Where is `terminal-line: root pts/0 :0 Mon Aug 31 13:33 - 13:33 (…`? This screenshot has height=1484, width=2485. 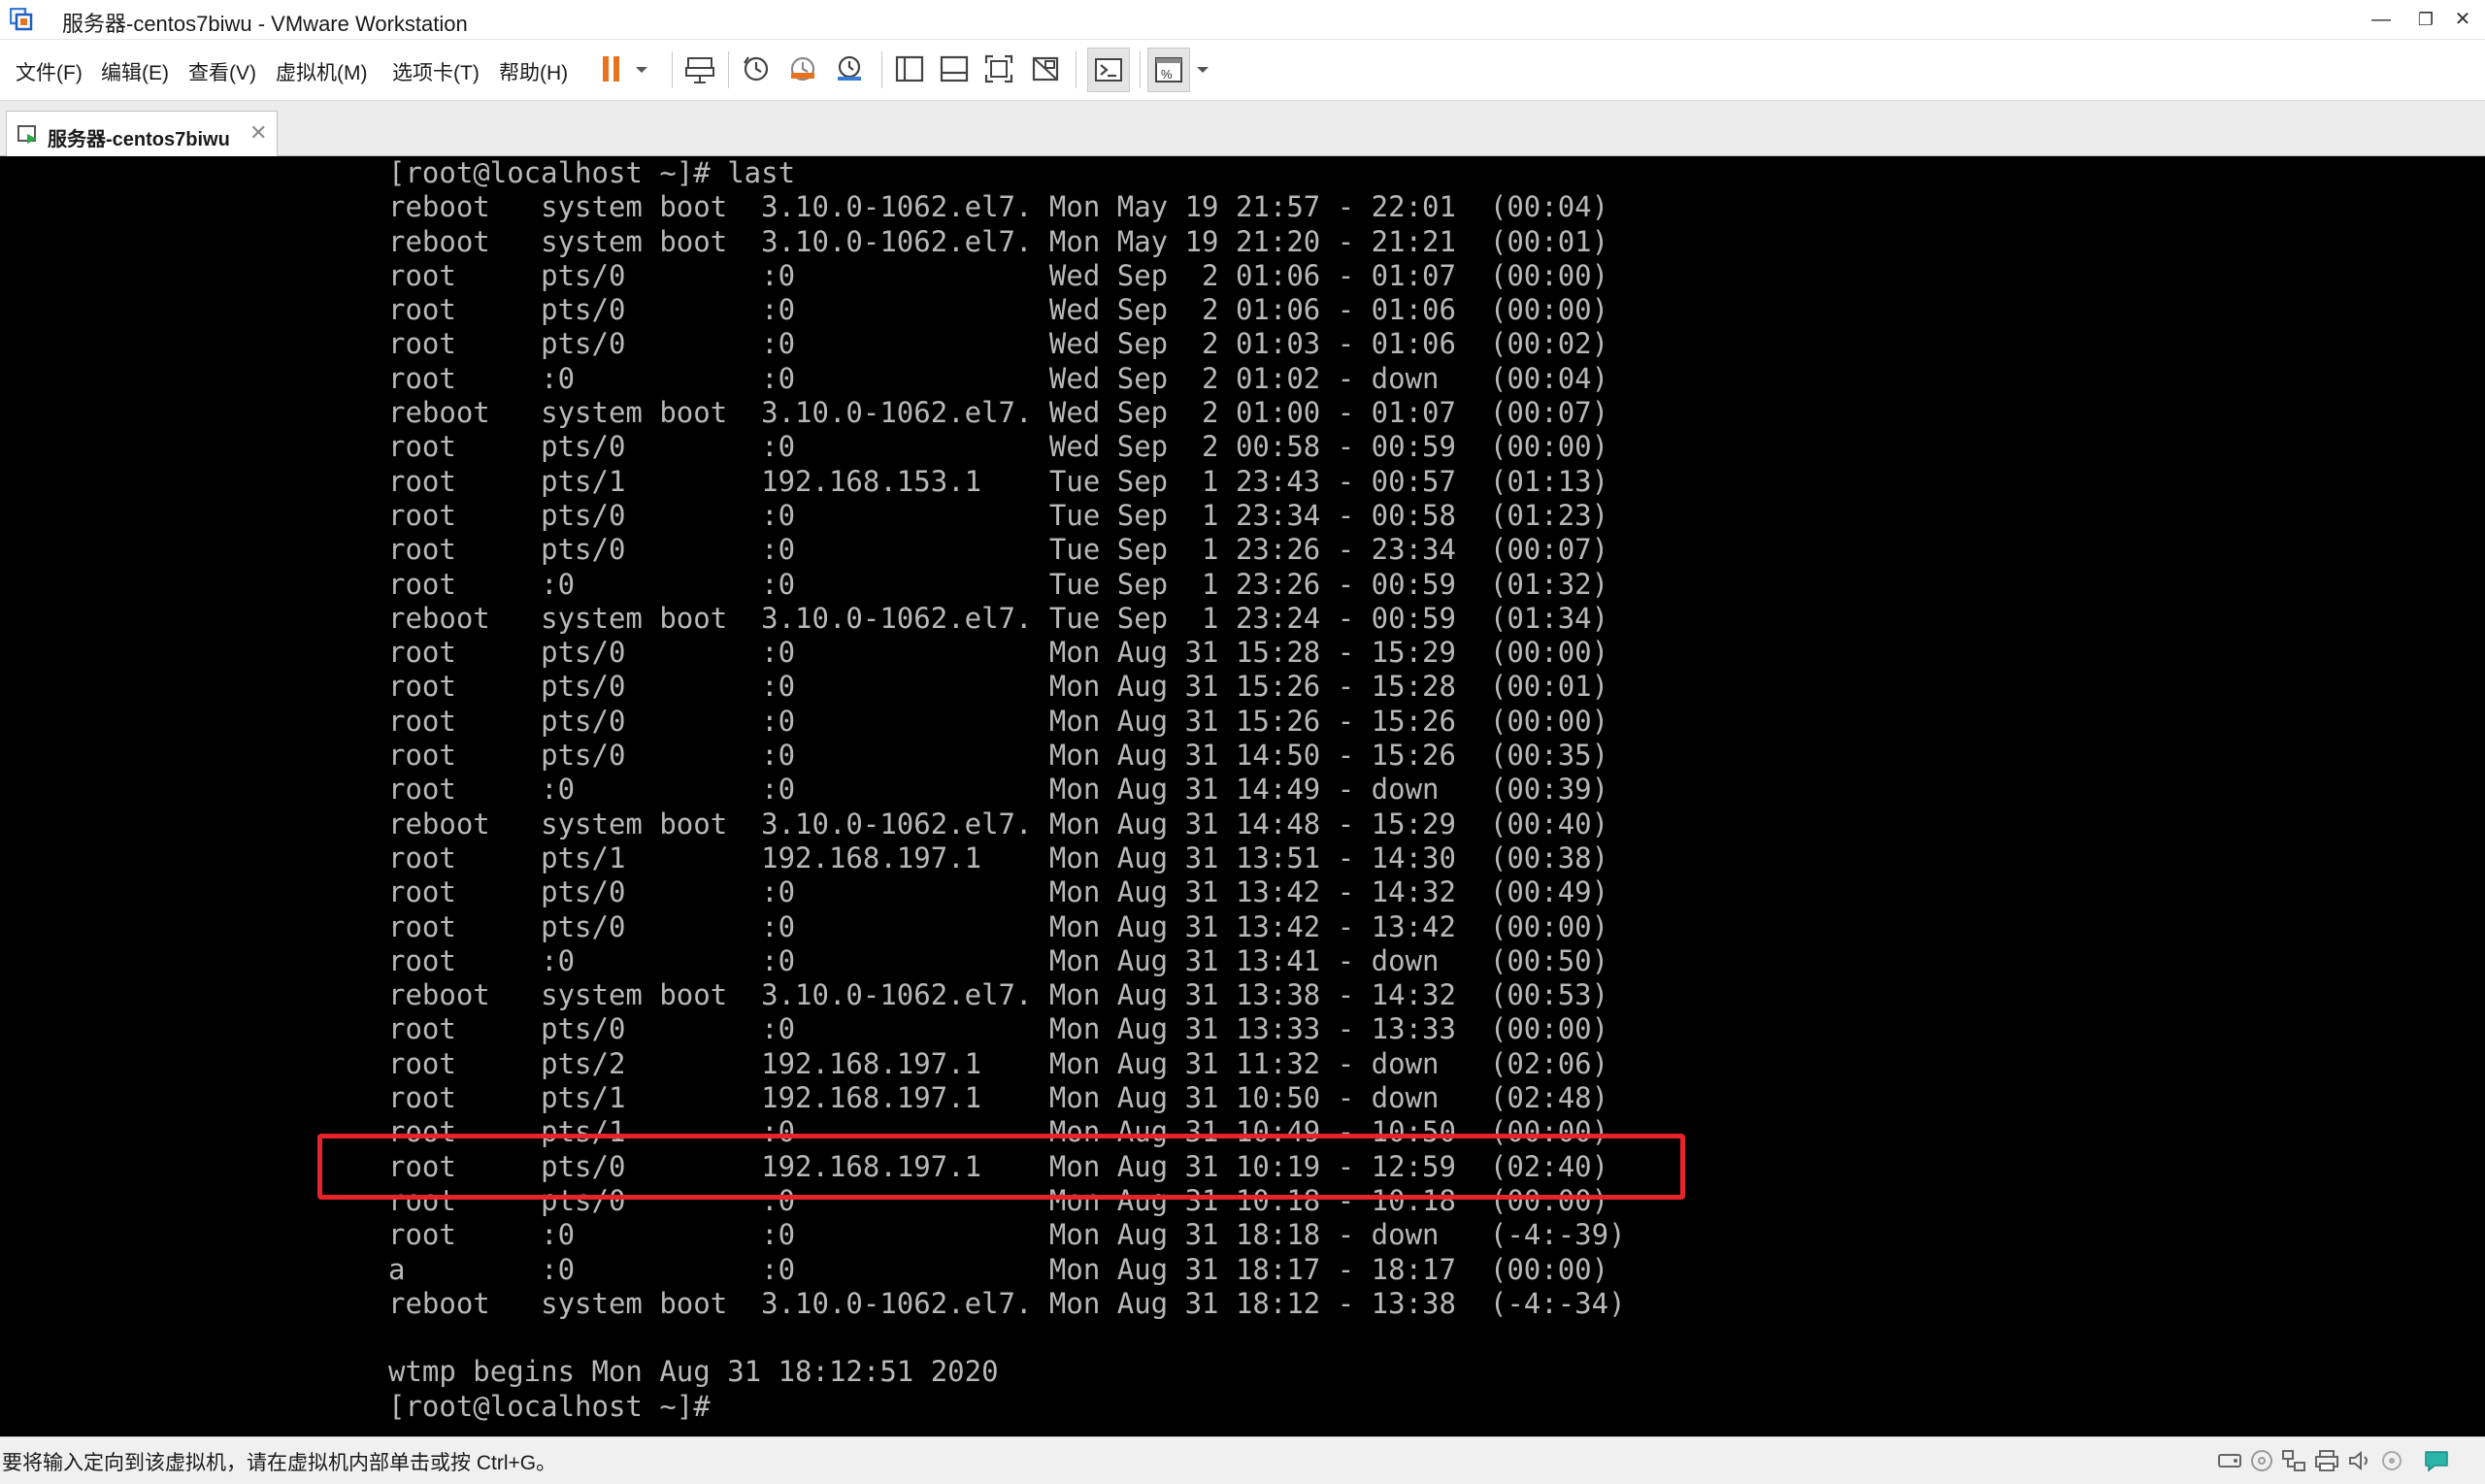 terminal-line: root pts/0 :0 Mon Aug 31 13:33 - 13:33 (… is located at coordinates (999, 1029).